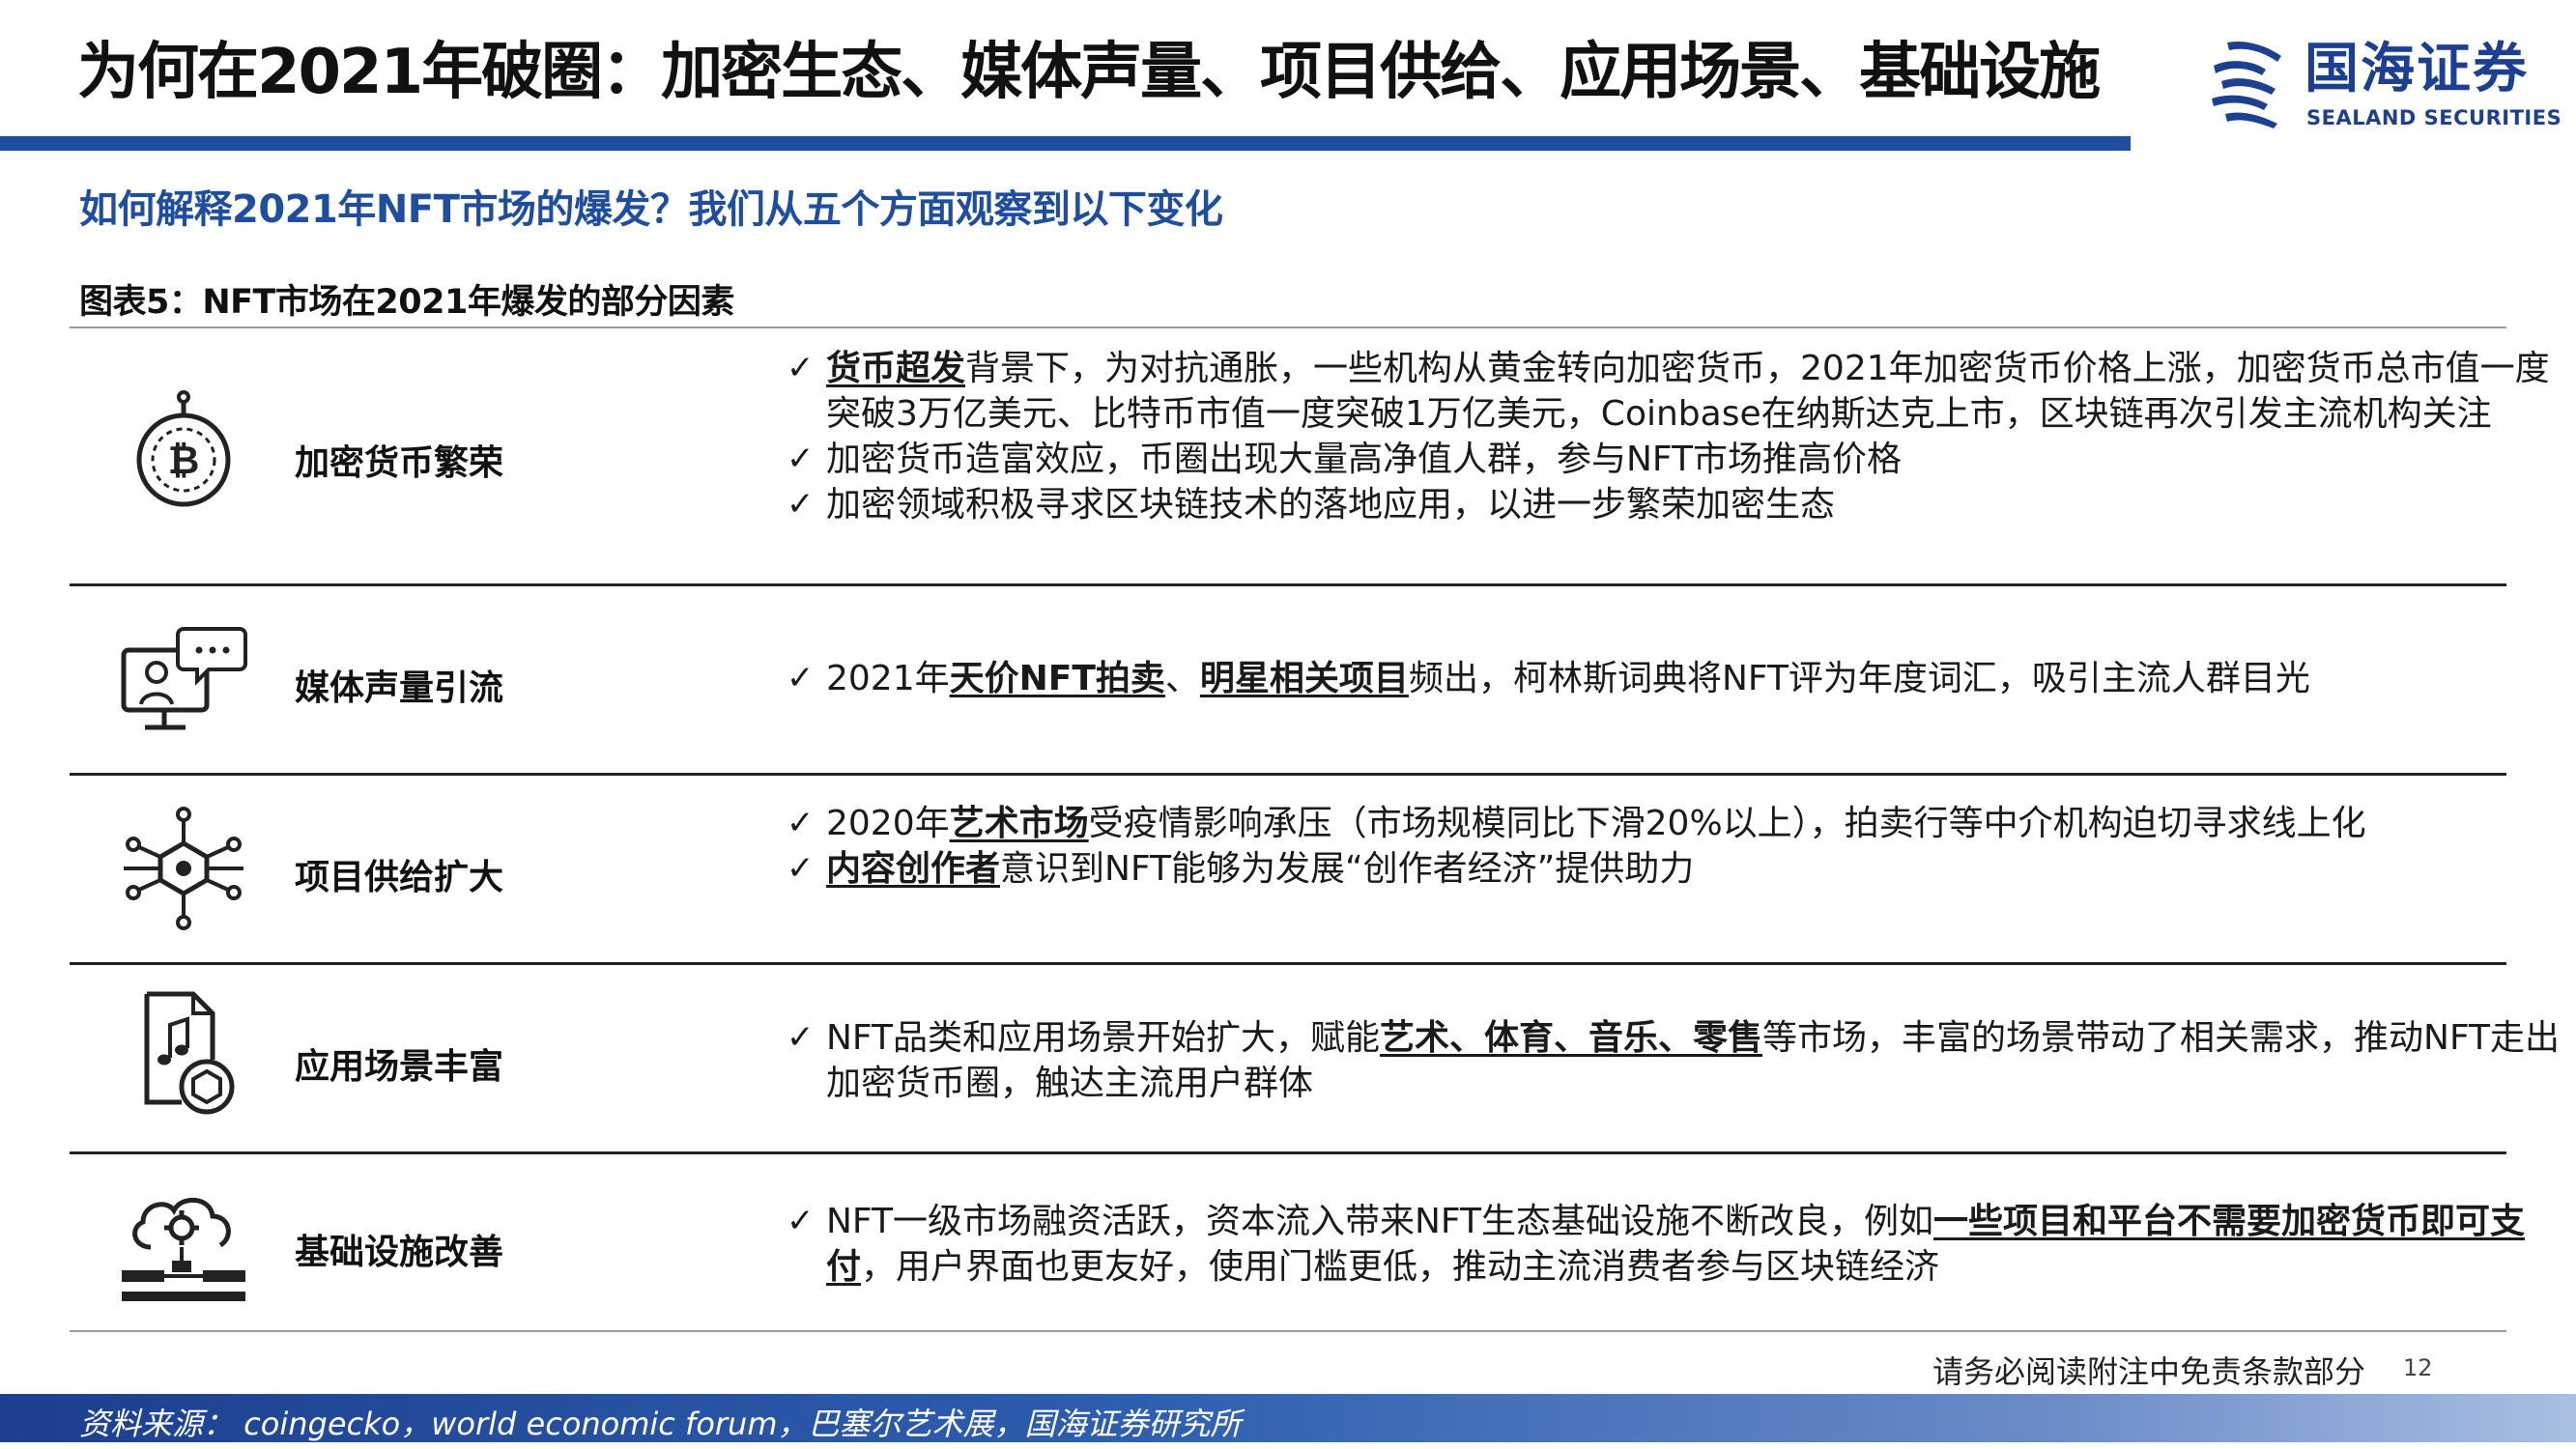 This screenshot has width=2576, height=1449. Describe the element at coordinates (400, 463) in the screenshot. I see `row-label: 加密货币繁荣` at that location.